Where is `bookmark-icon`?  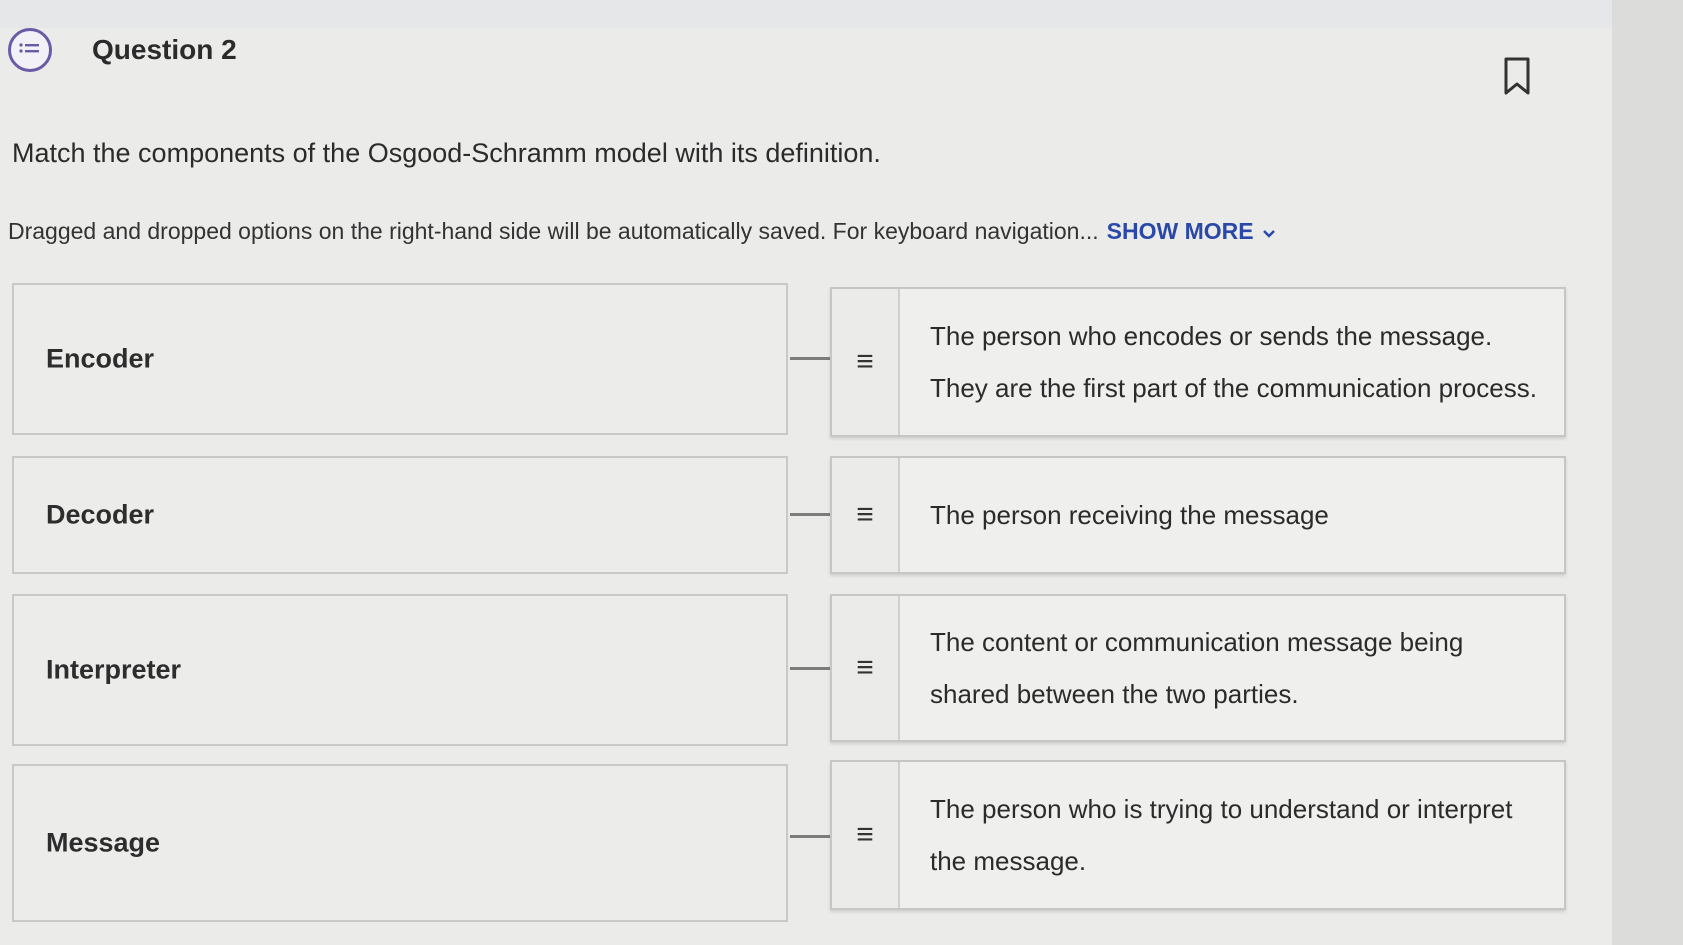 bookmark-icon is located at coordinates (1517, 76).